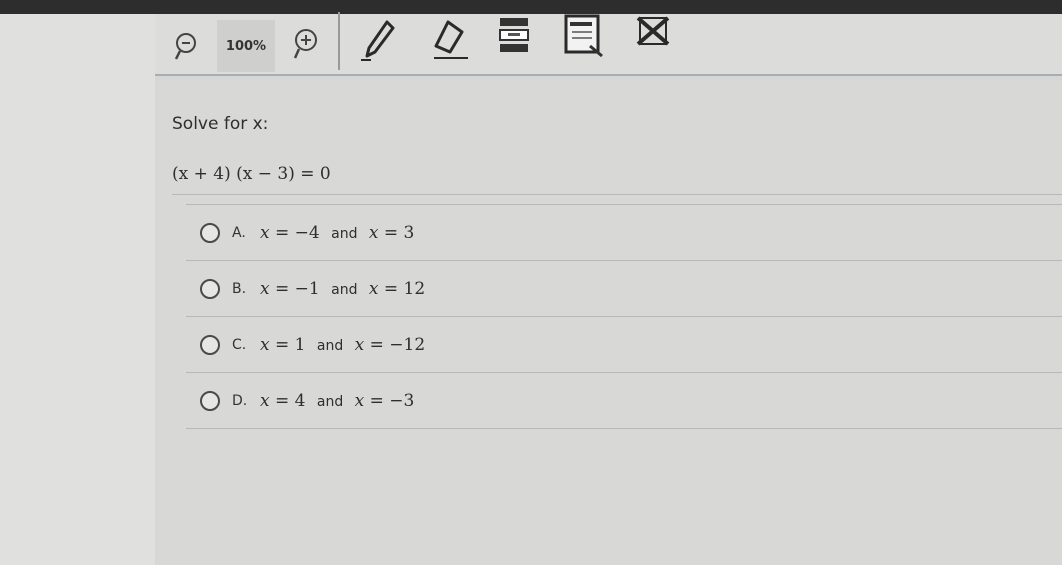 The width and height of the screenshot is (1062, 565). I want to click on notepad-button, so click(584, 35).